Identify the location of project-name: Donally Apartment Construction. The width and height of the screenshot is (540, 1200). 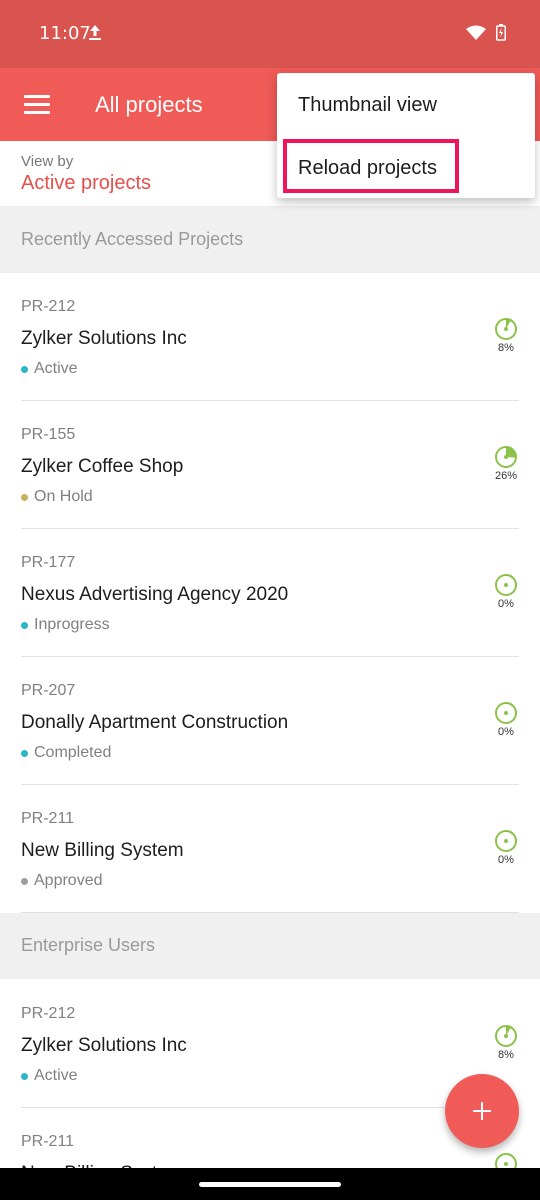
(155, 722).